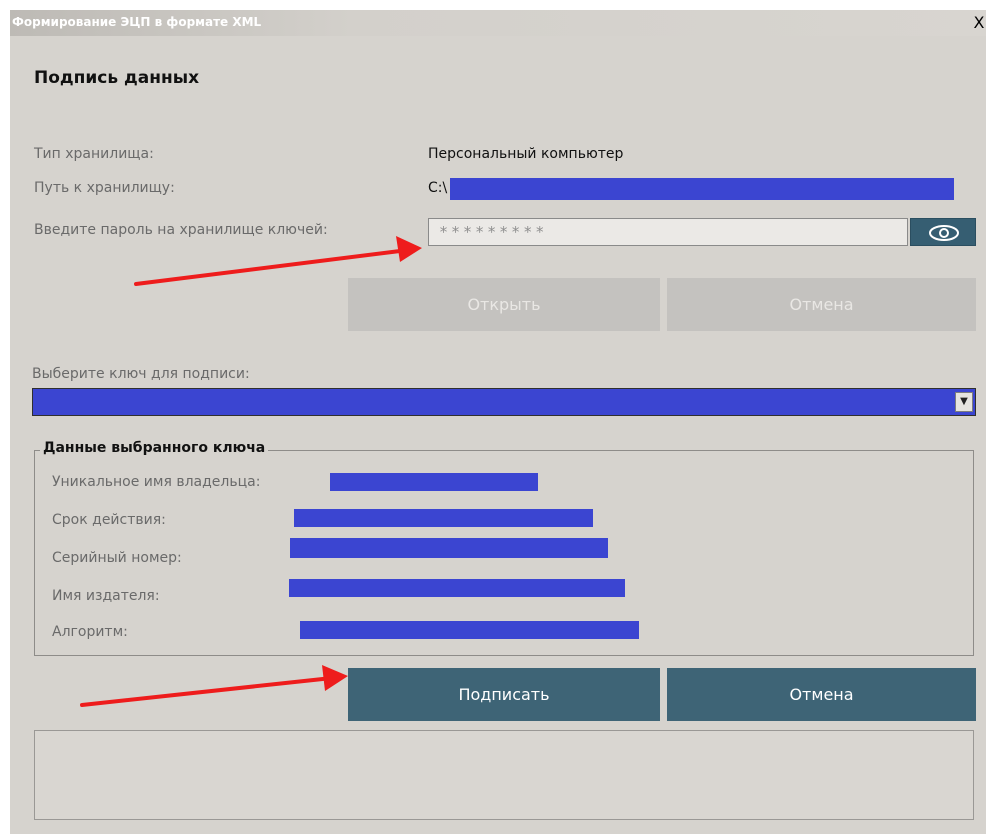 This screenshot has height=834, width=986. I want to click on issuer-name-label: Имя издателя:, so click(106, 596).